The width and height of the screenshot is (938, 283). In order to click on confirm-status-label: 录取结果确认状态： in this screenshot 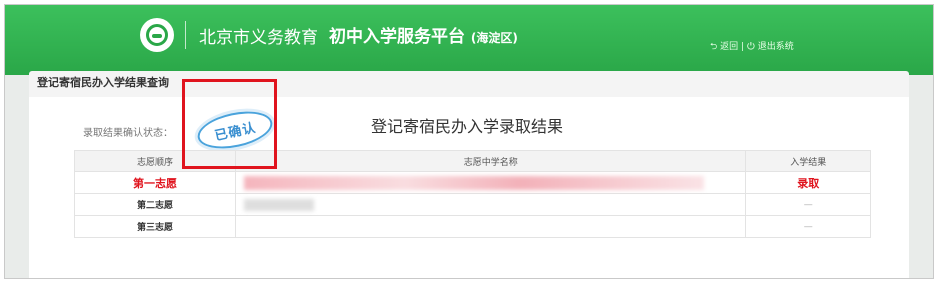, I will do `click(128, 133)`.